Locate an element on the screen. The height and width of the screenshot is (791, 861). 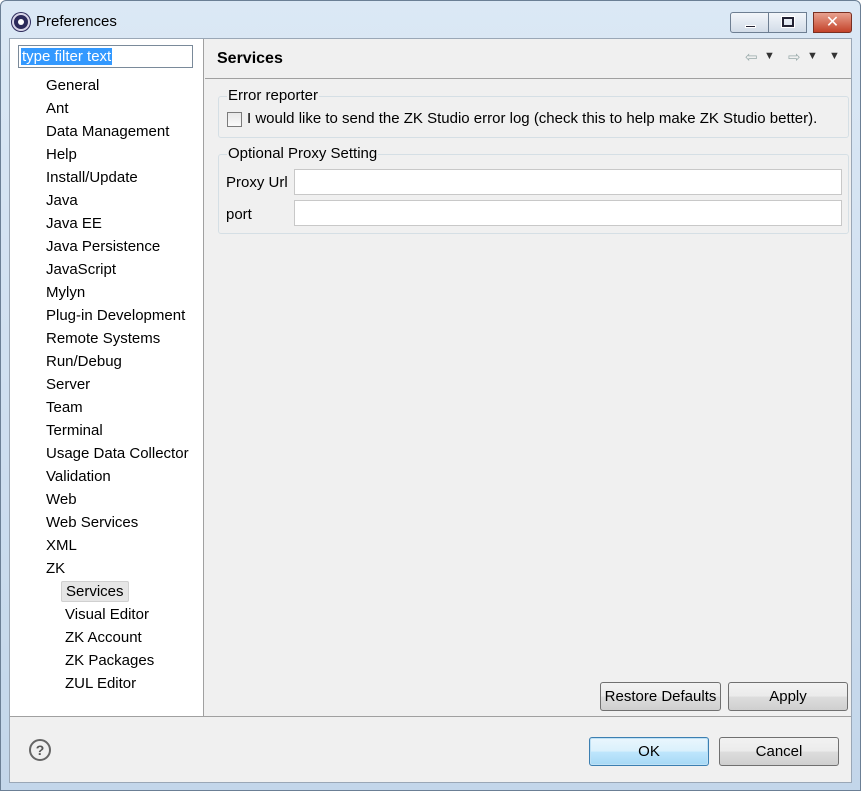
tree-item-general: General is located at coordinates (106, 85).